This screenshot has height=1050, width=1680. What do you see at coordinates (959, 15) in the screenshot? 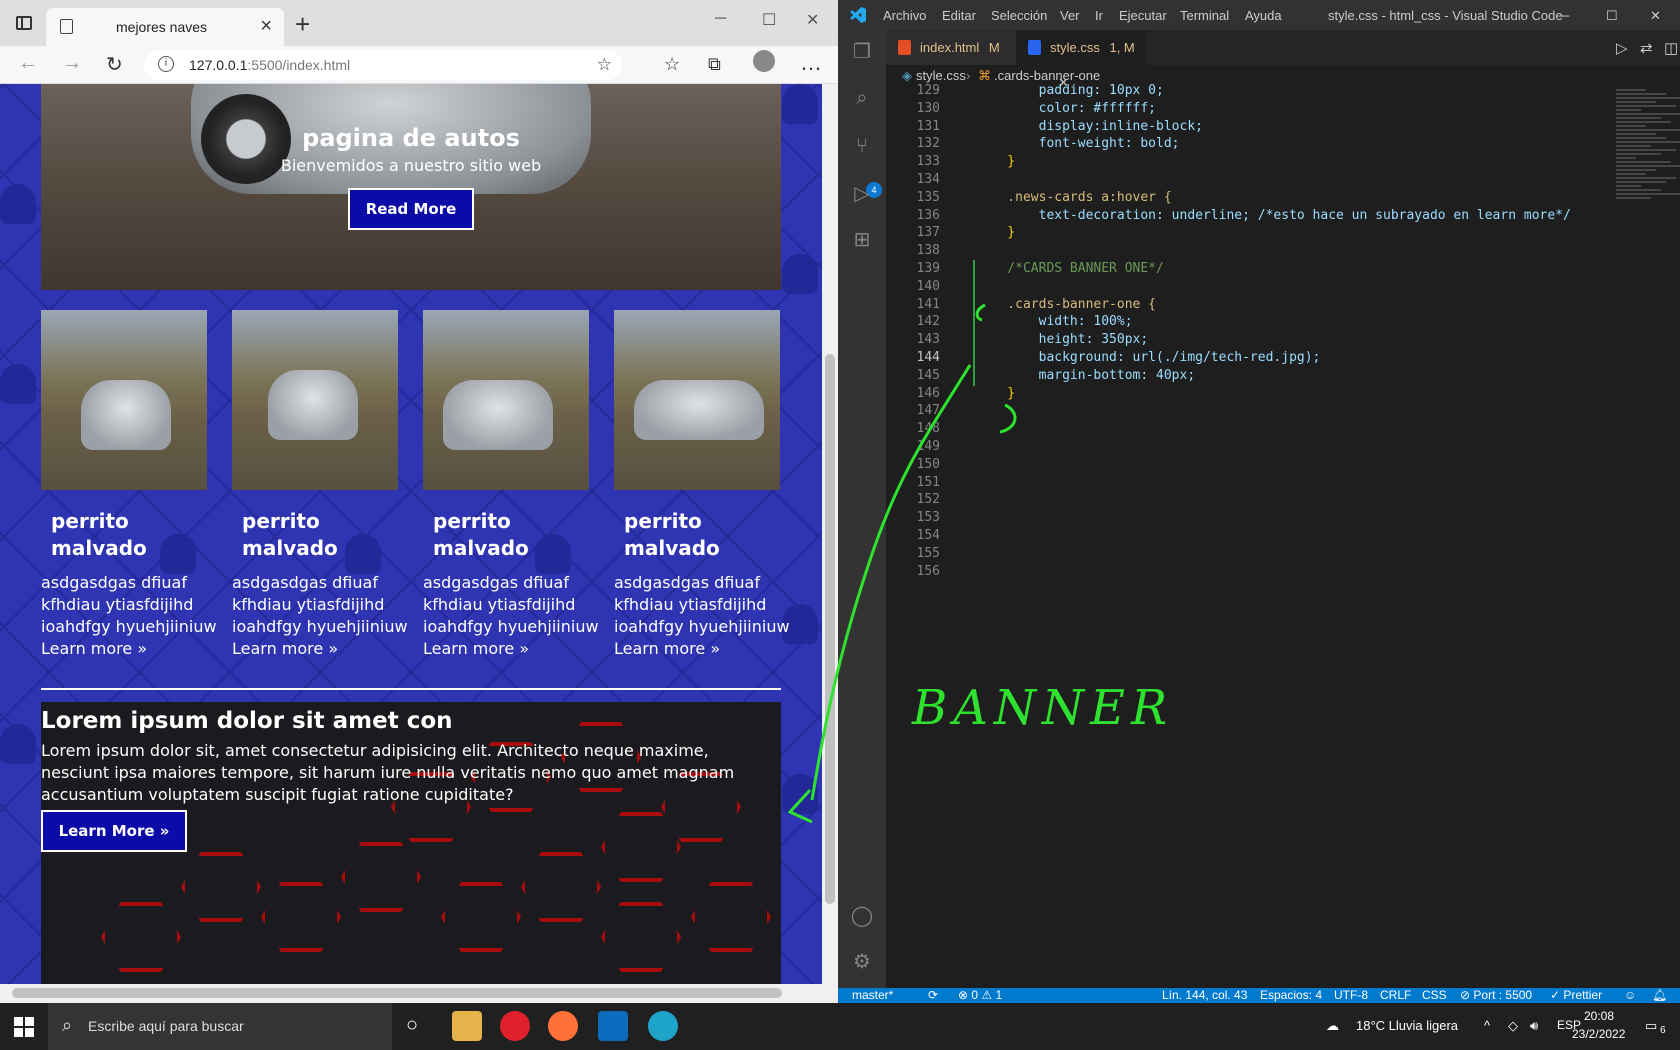
I see `menu-editar: Editar` at bounding box center [959, 15].